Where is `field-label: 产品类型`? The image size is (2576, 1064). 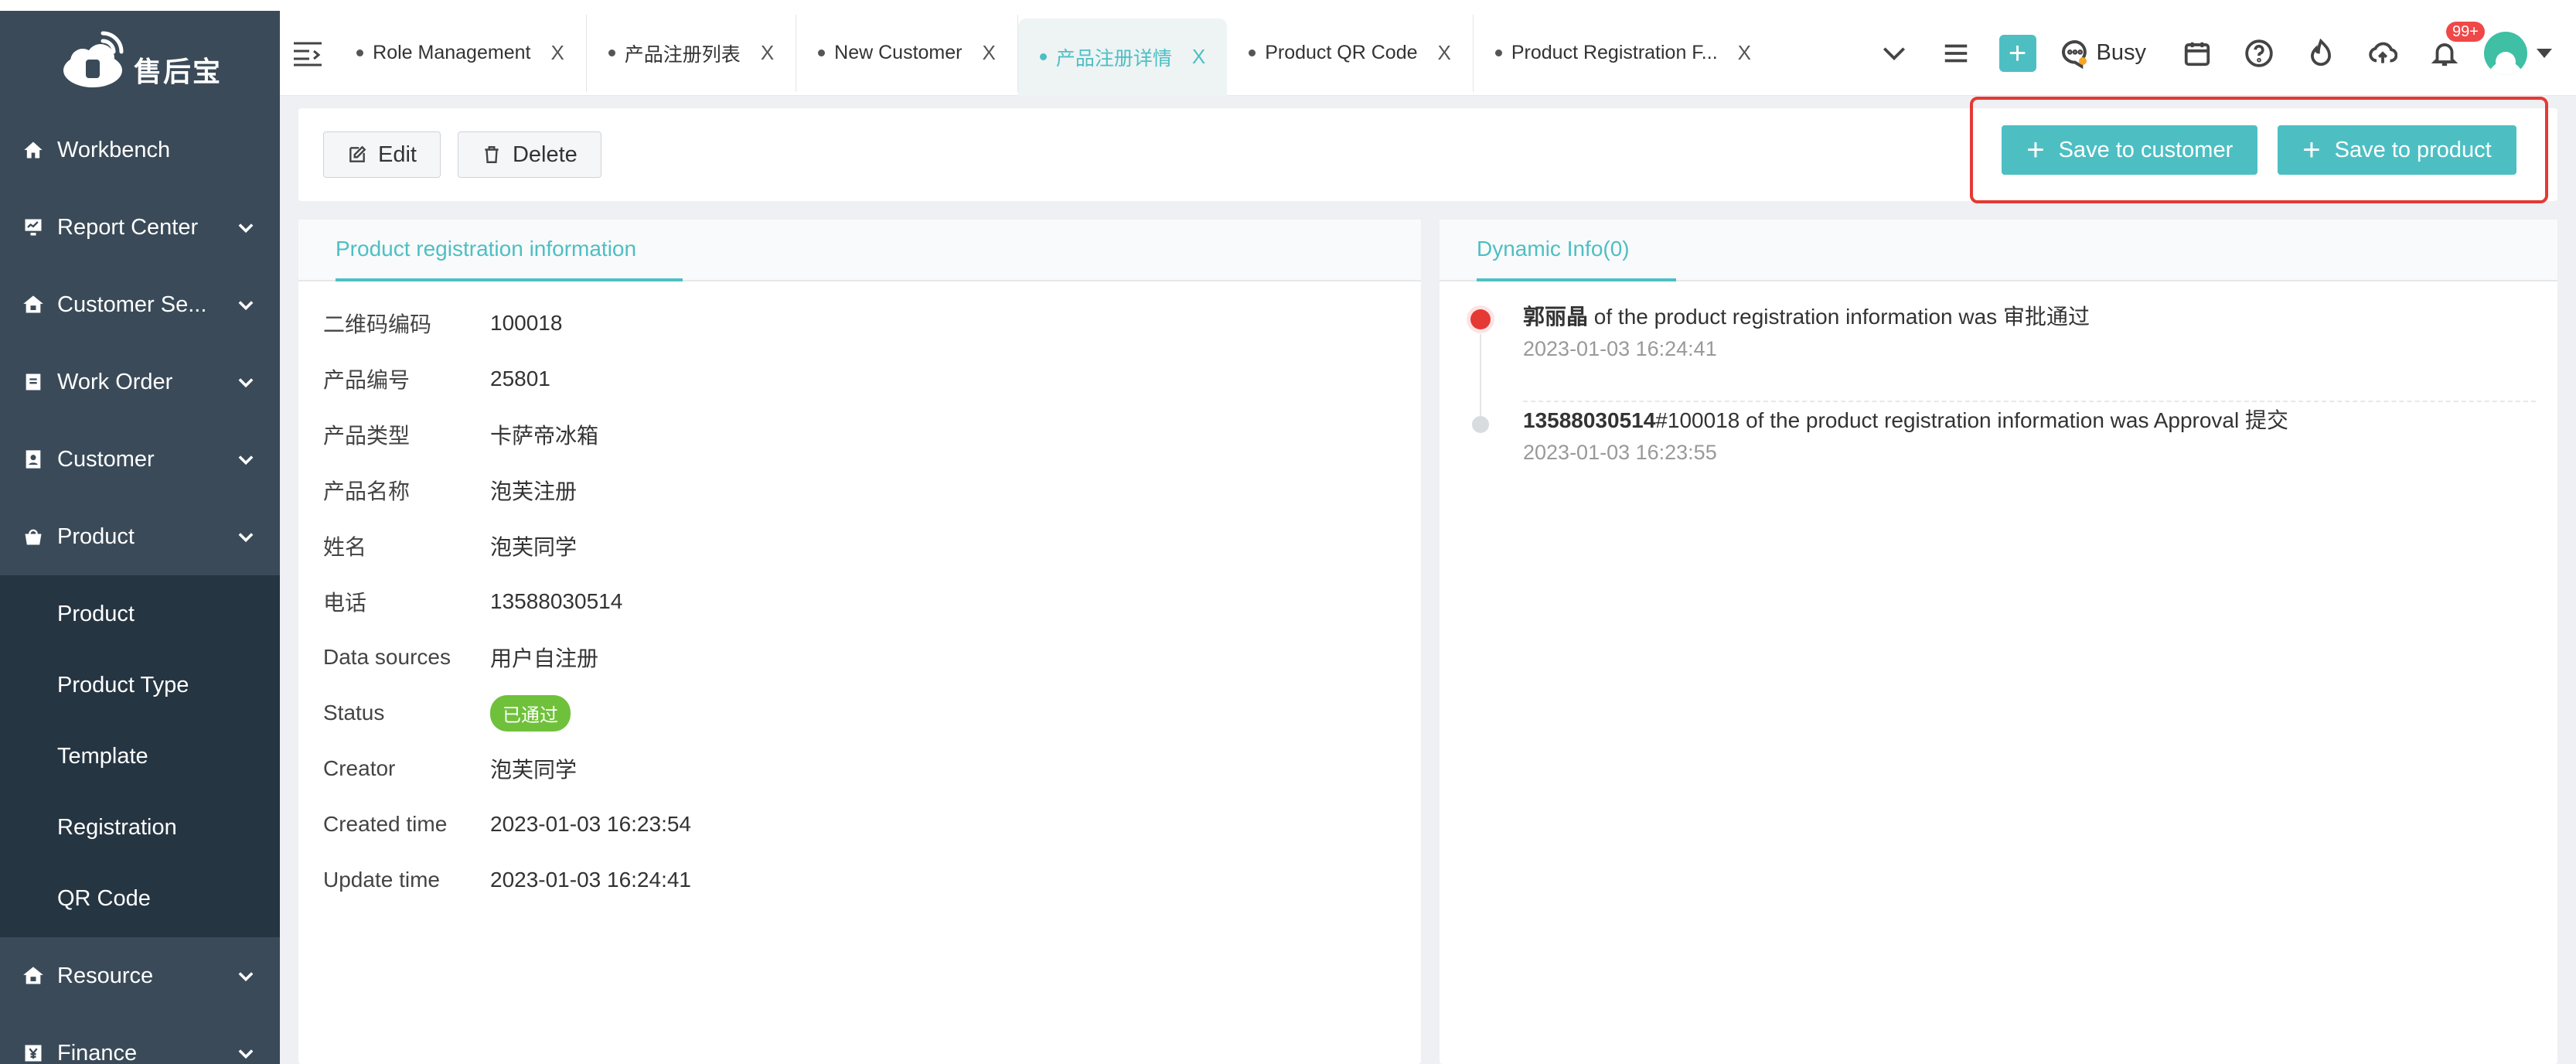 field-label: 产品类型 is located at coordinates (367, 436).